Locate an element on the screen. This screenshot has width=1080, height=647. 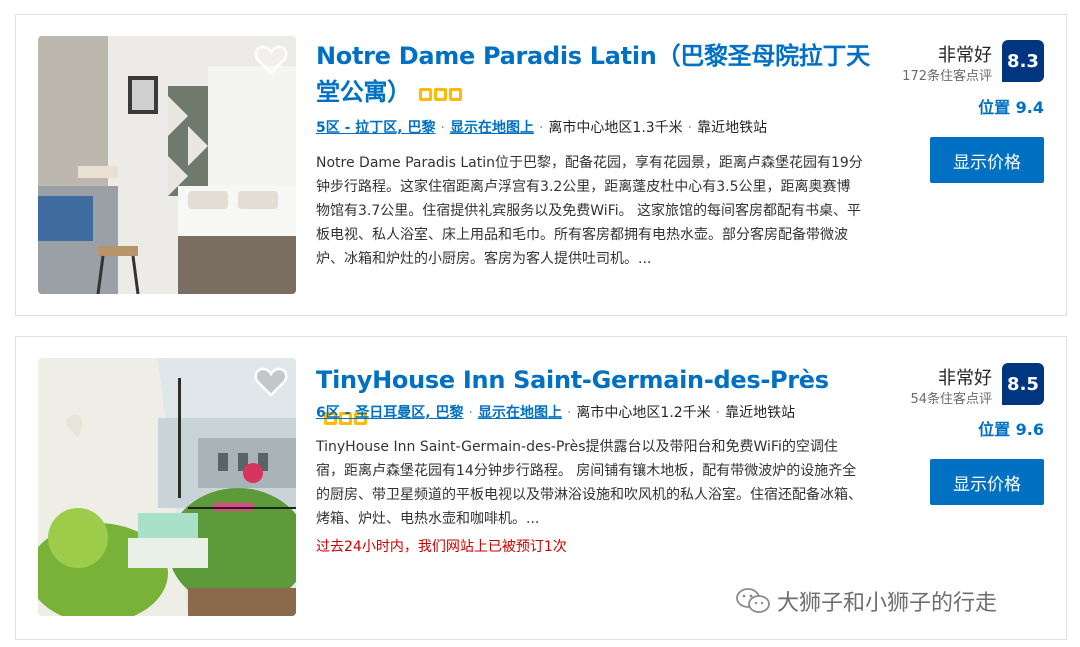
district-link: 5区 - 拉丁区, 巴黎 is located at coordinates (376, 128).